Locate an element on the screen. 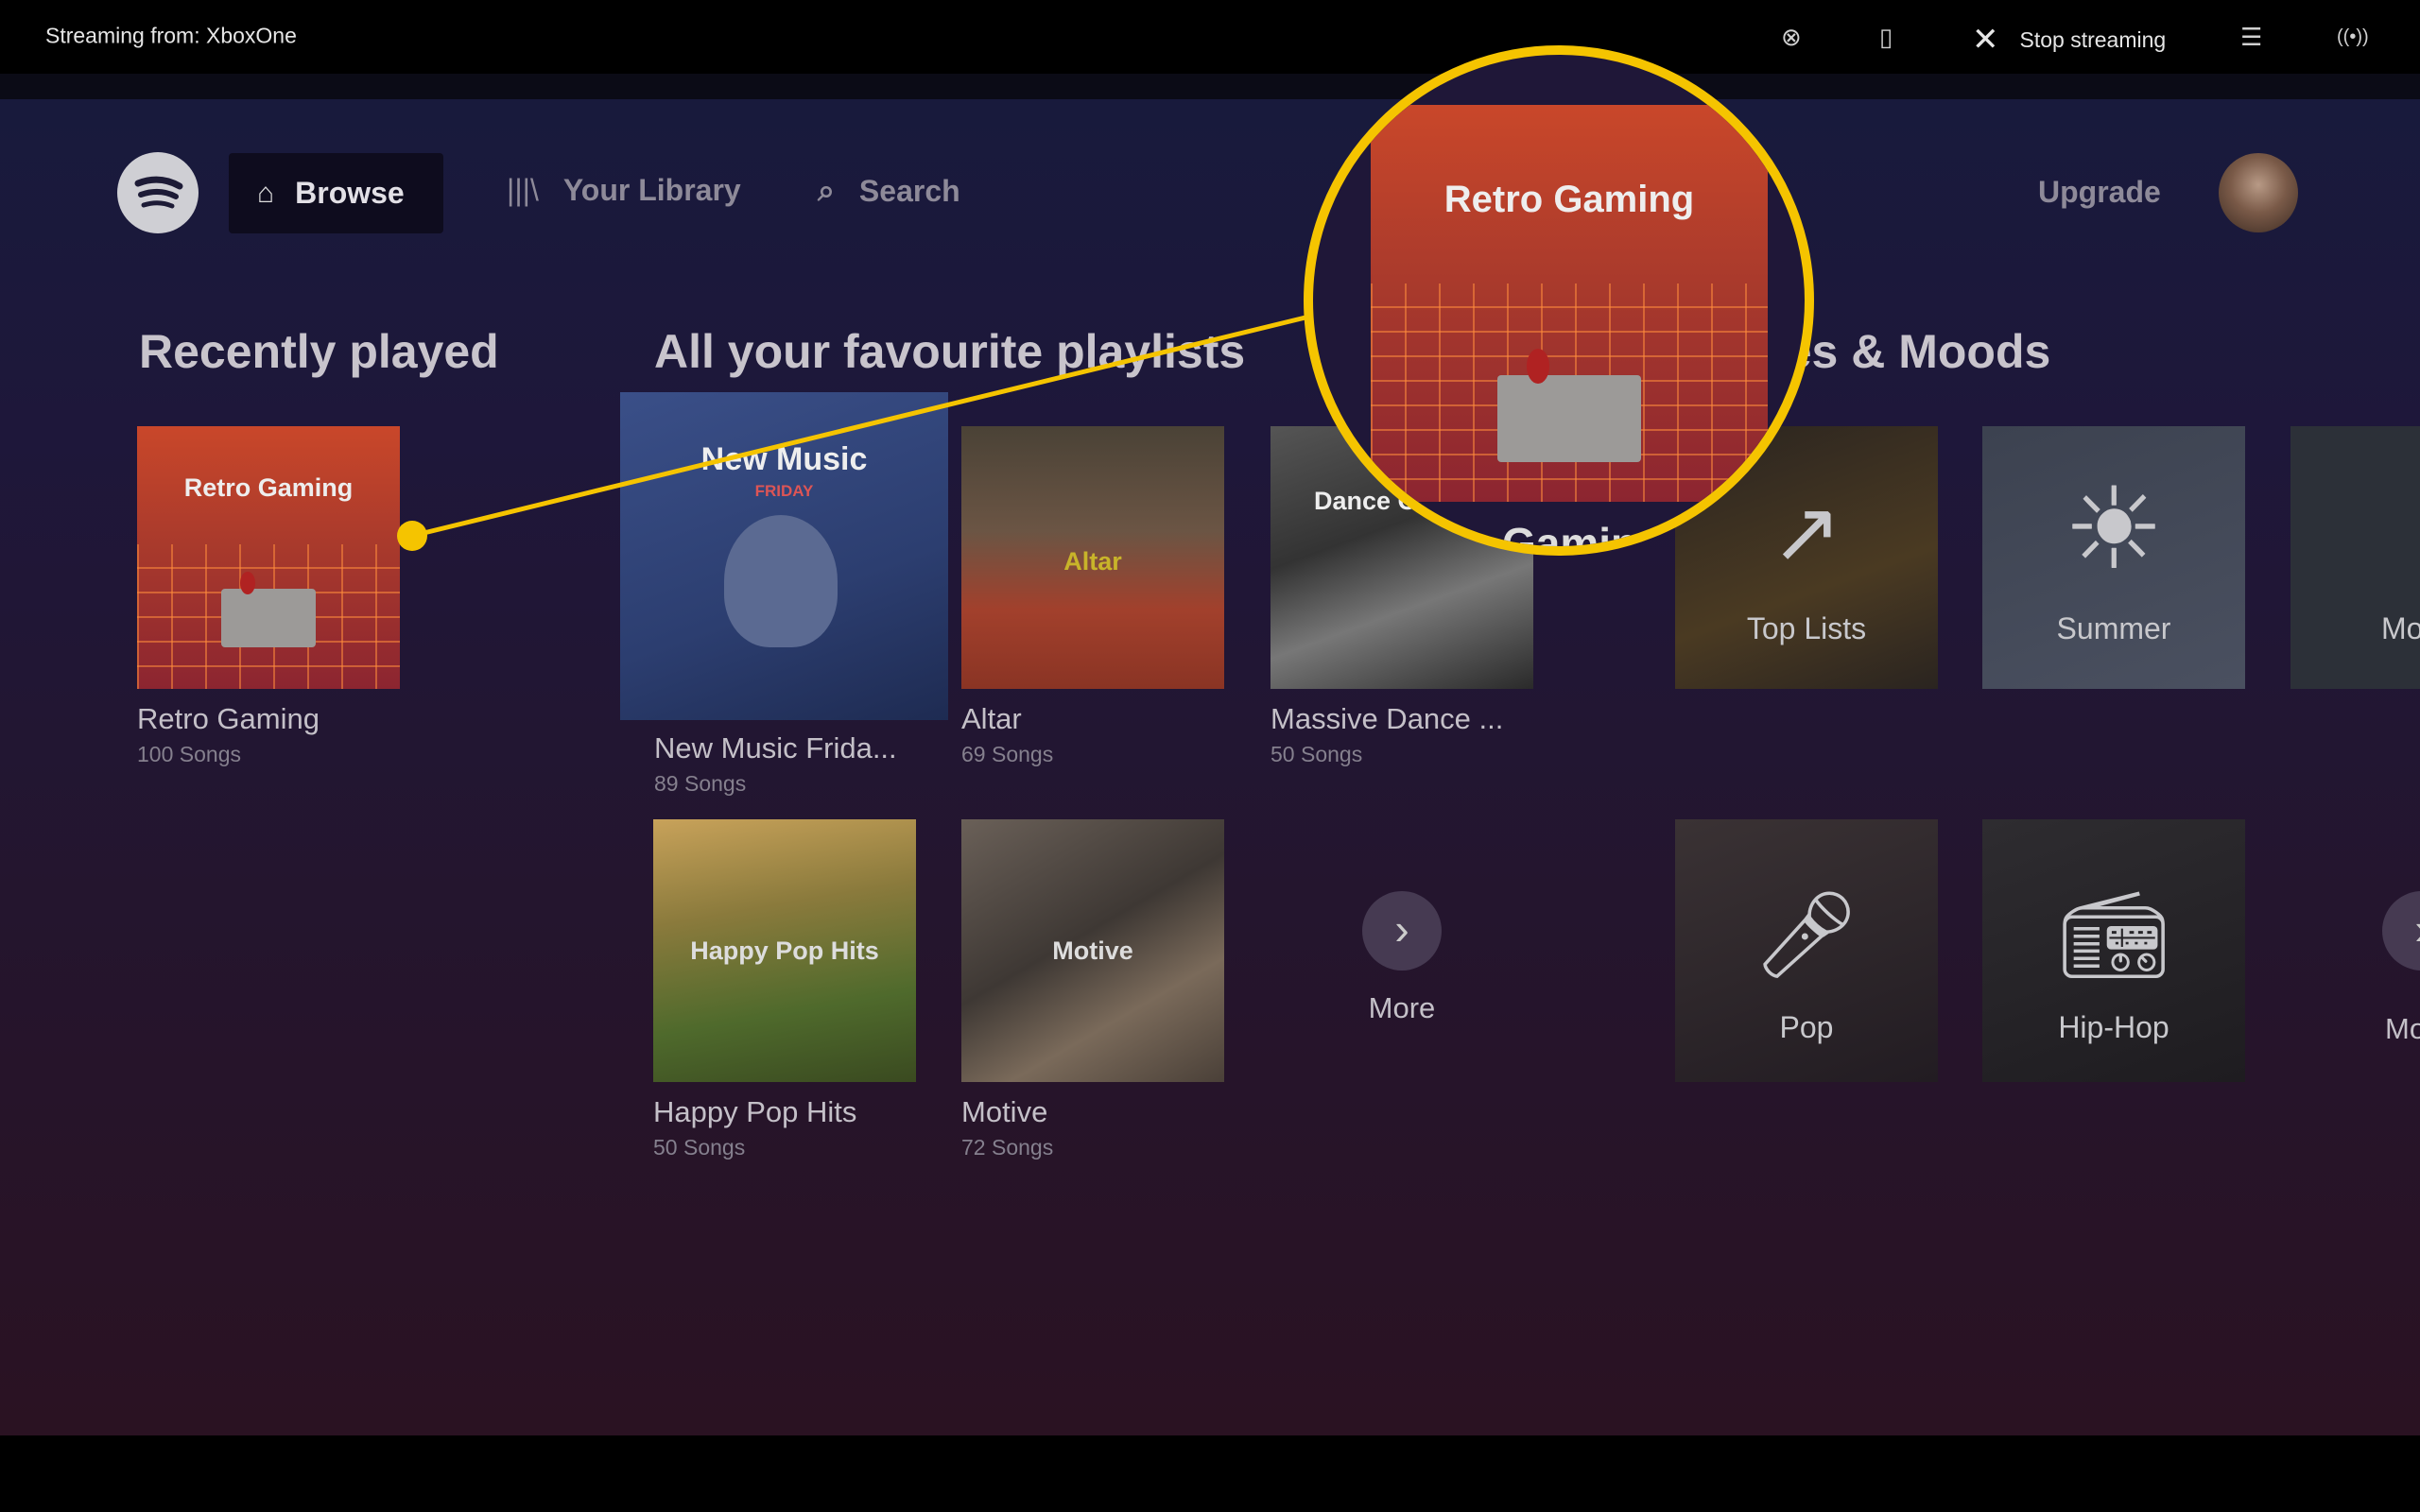 Image resolution: width=2420 pixels, height=1512 pixels. magnifier: Retro Gaming Gamin is located at coordinates (1559, 300).